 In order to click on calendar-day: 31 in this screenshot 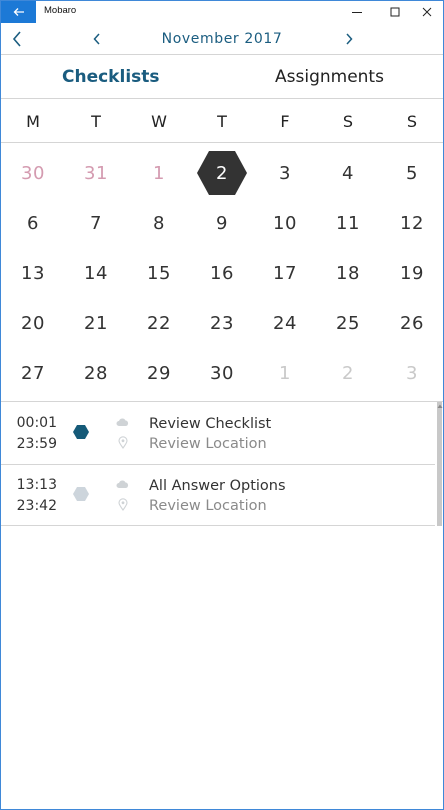, I will do `click(96, 173)`.